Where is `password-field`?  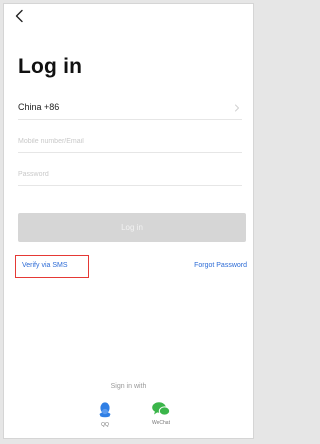
password-field is located at coordinates (130, 174).